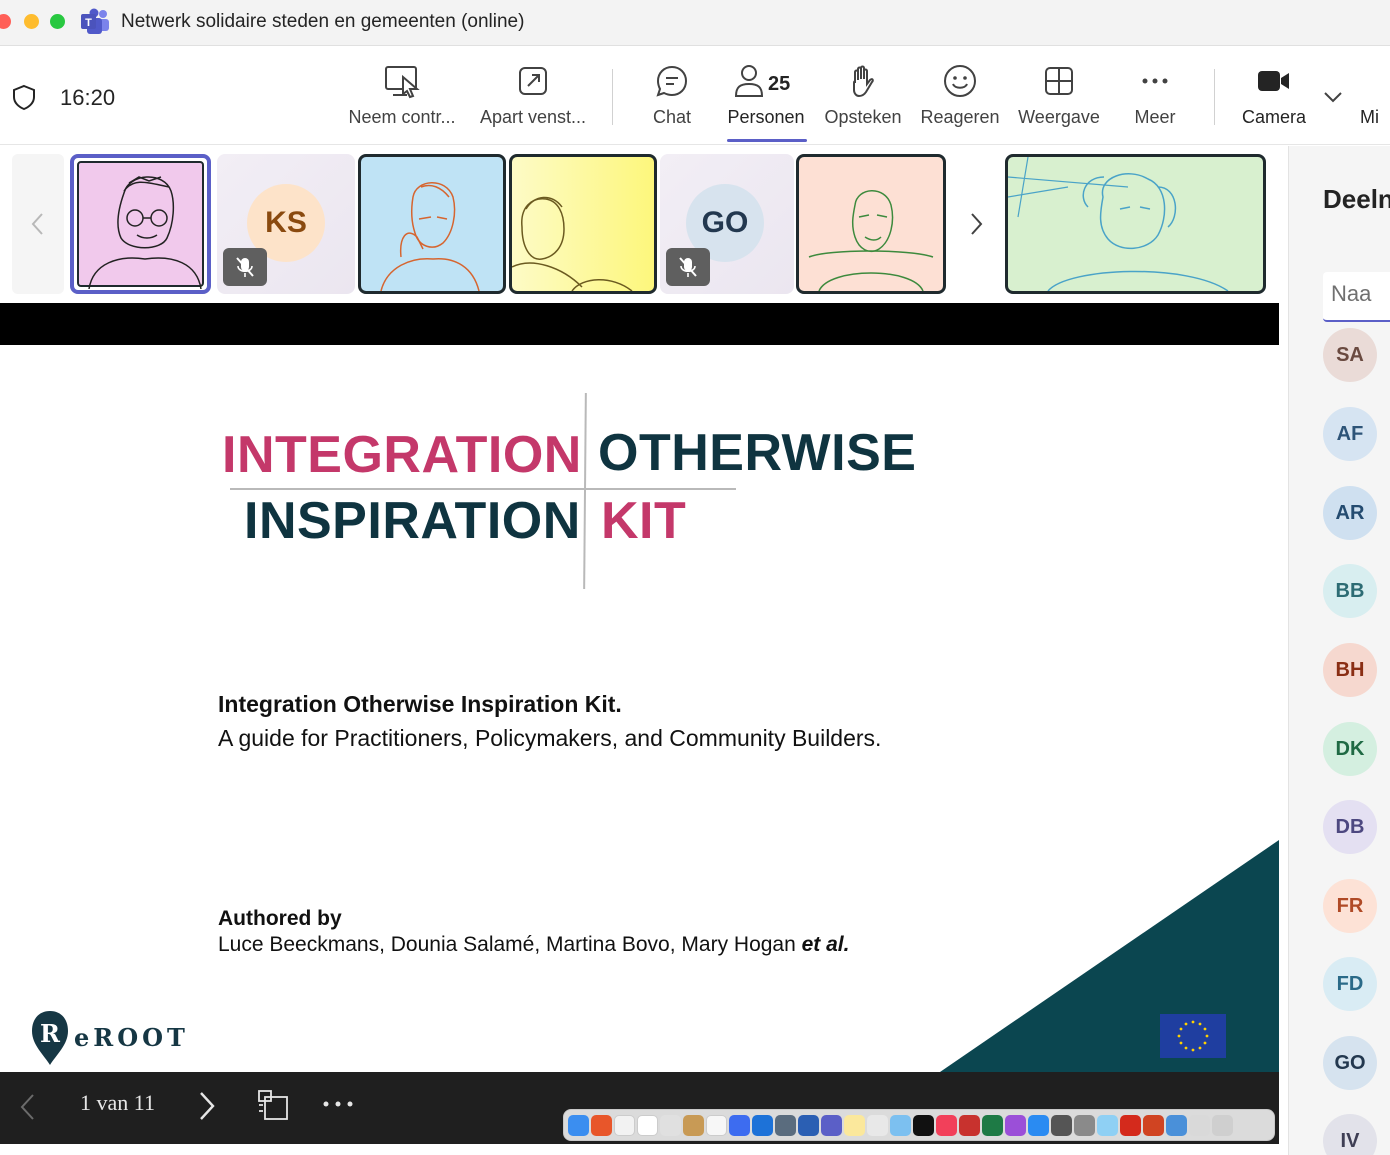 Image resolution: width=1390 pixels, height=1155 pixels. What do you see at coordinates (785, 1125) in the screenshot?
I see `remote-desktop-icon` at bounding box center [785, 1125].